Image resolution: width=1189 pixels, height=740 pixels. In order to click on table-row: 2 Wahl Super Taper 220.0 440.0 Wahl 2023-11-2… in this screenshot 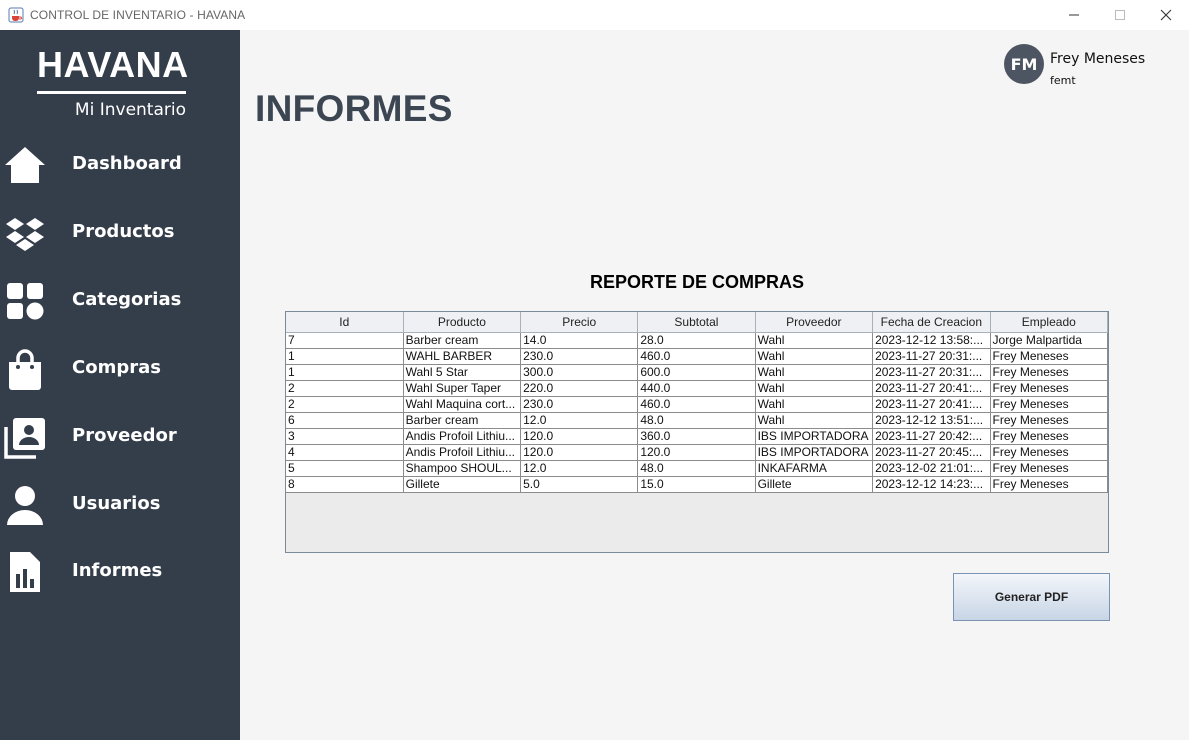, I will do `click(697, 388)`.